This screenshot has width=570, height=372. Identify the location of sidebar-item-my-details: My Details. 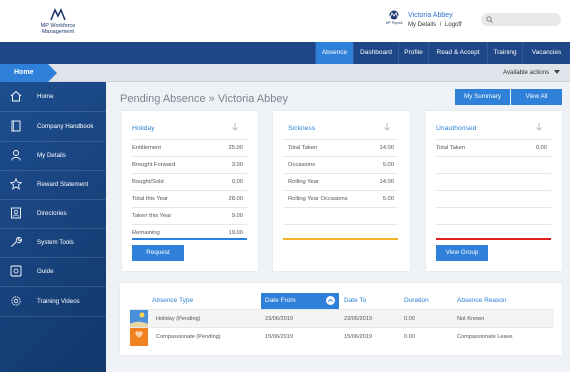
(53, 155).